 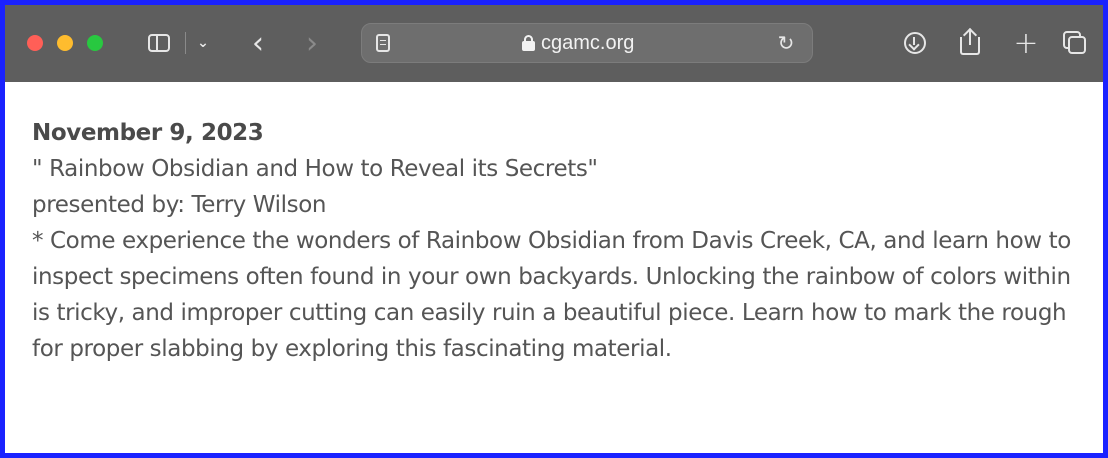 I want to click on back-button: ‹, so click(x=258, y=43).